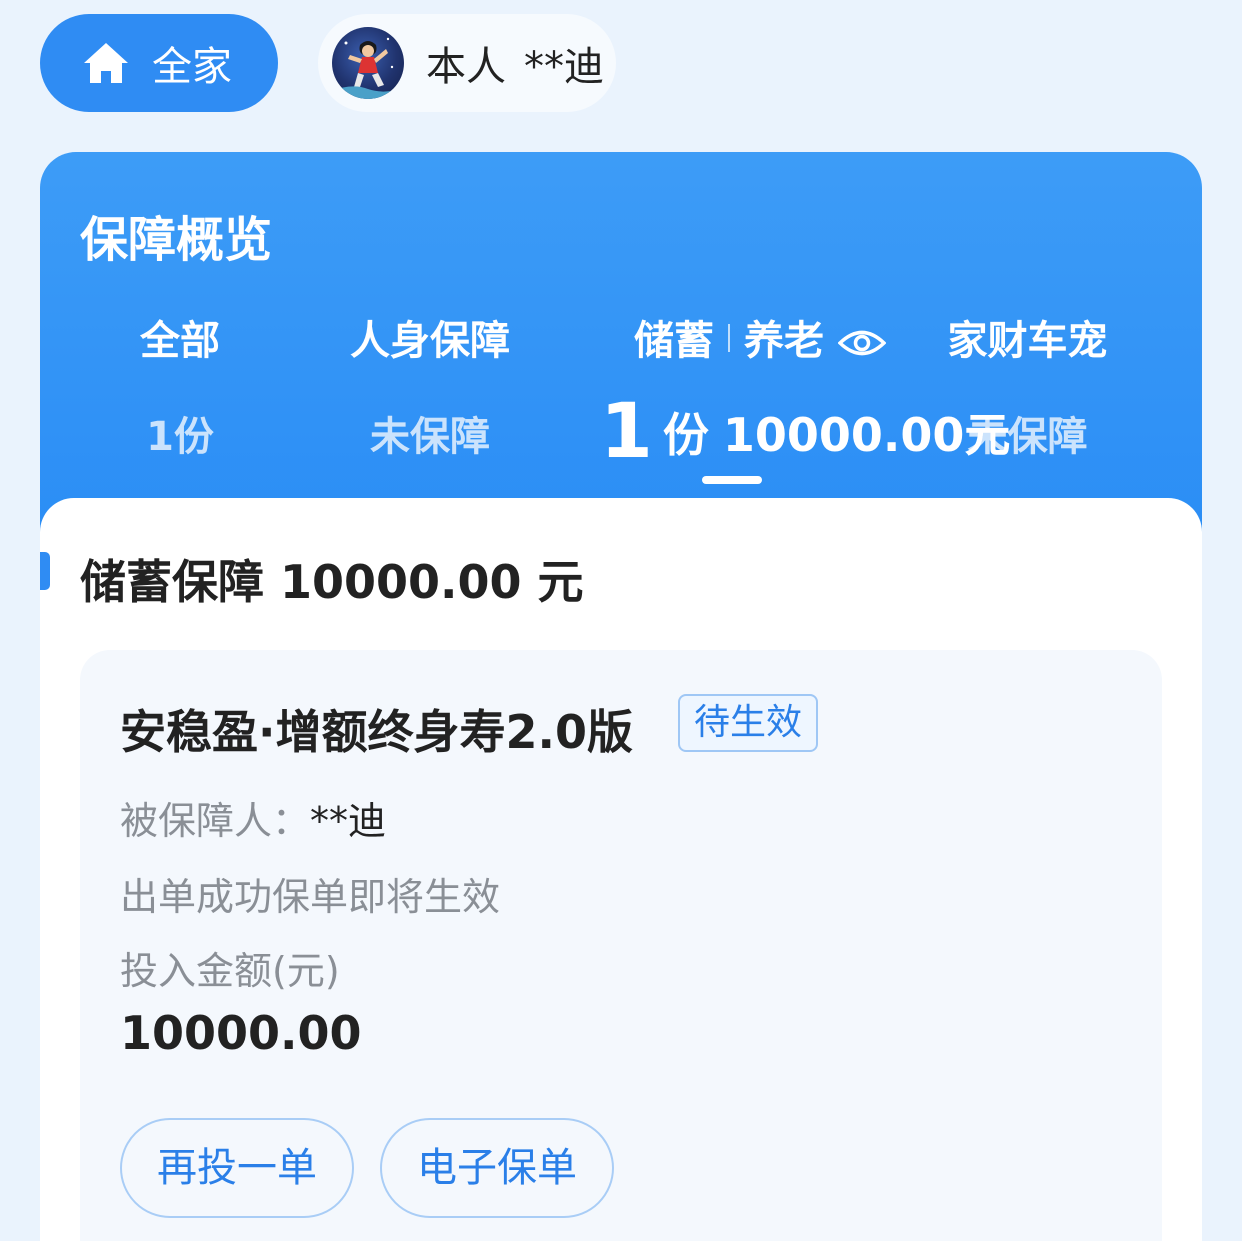  What do you see at coordinates (106, 63) in the screenshot?
I see `home-icon` at bounding box center [106, 63].